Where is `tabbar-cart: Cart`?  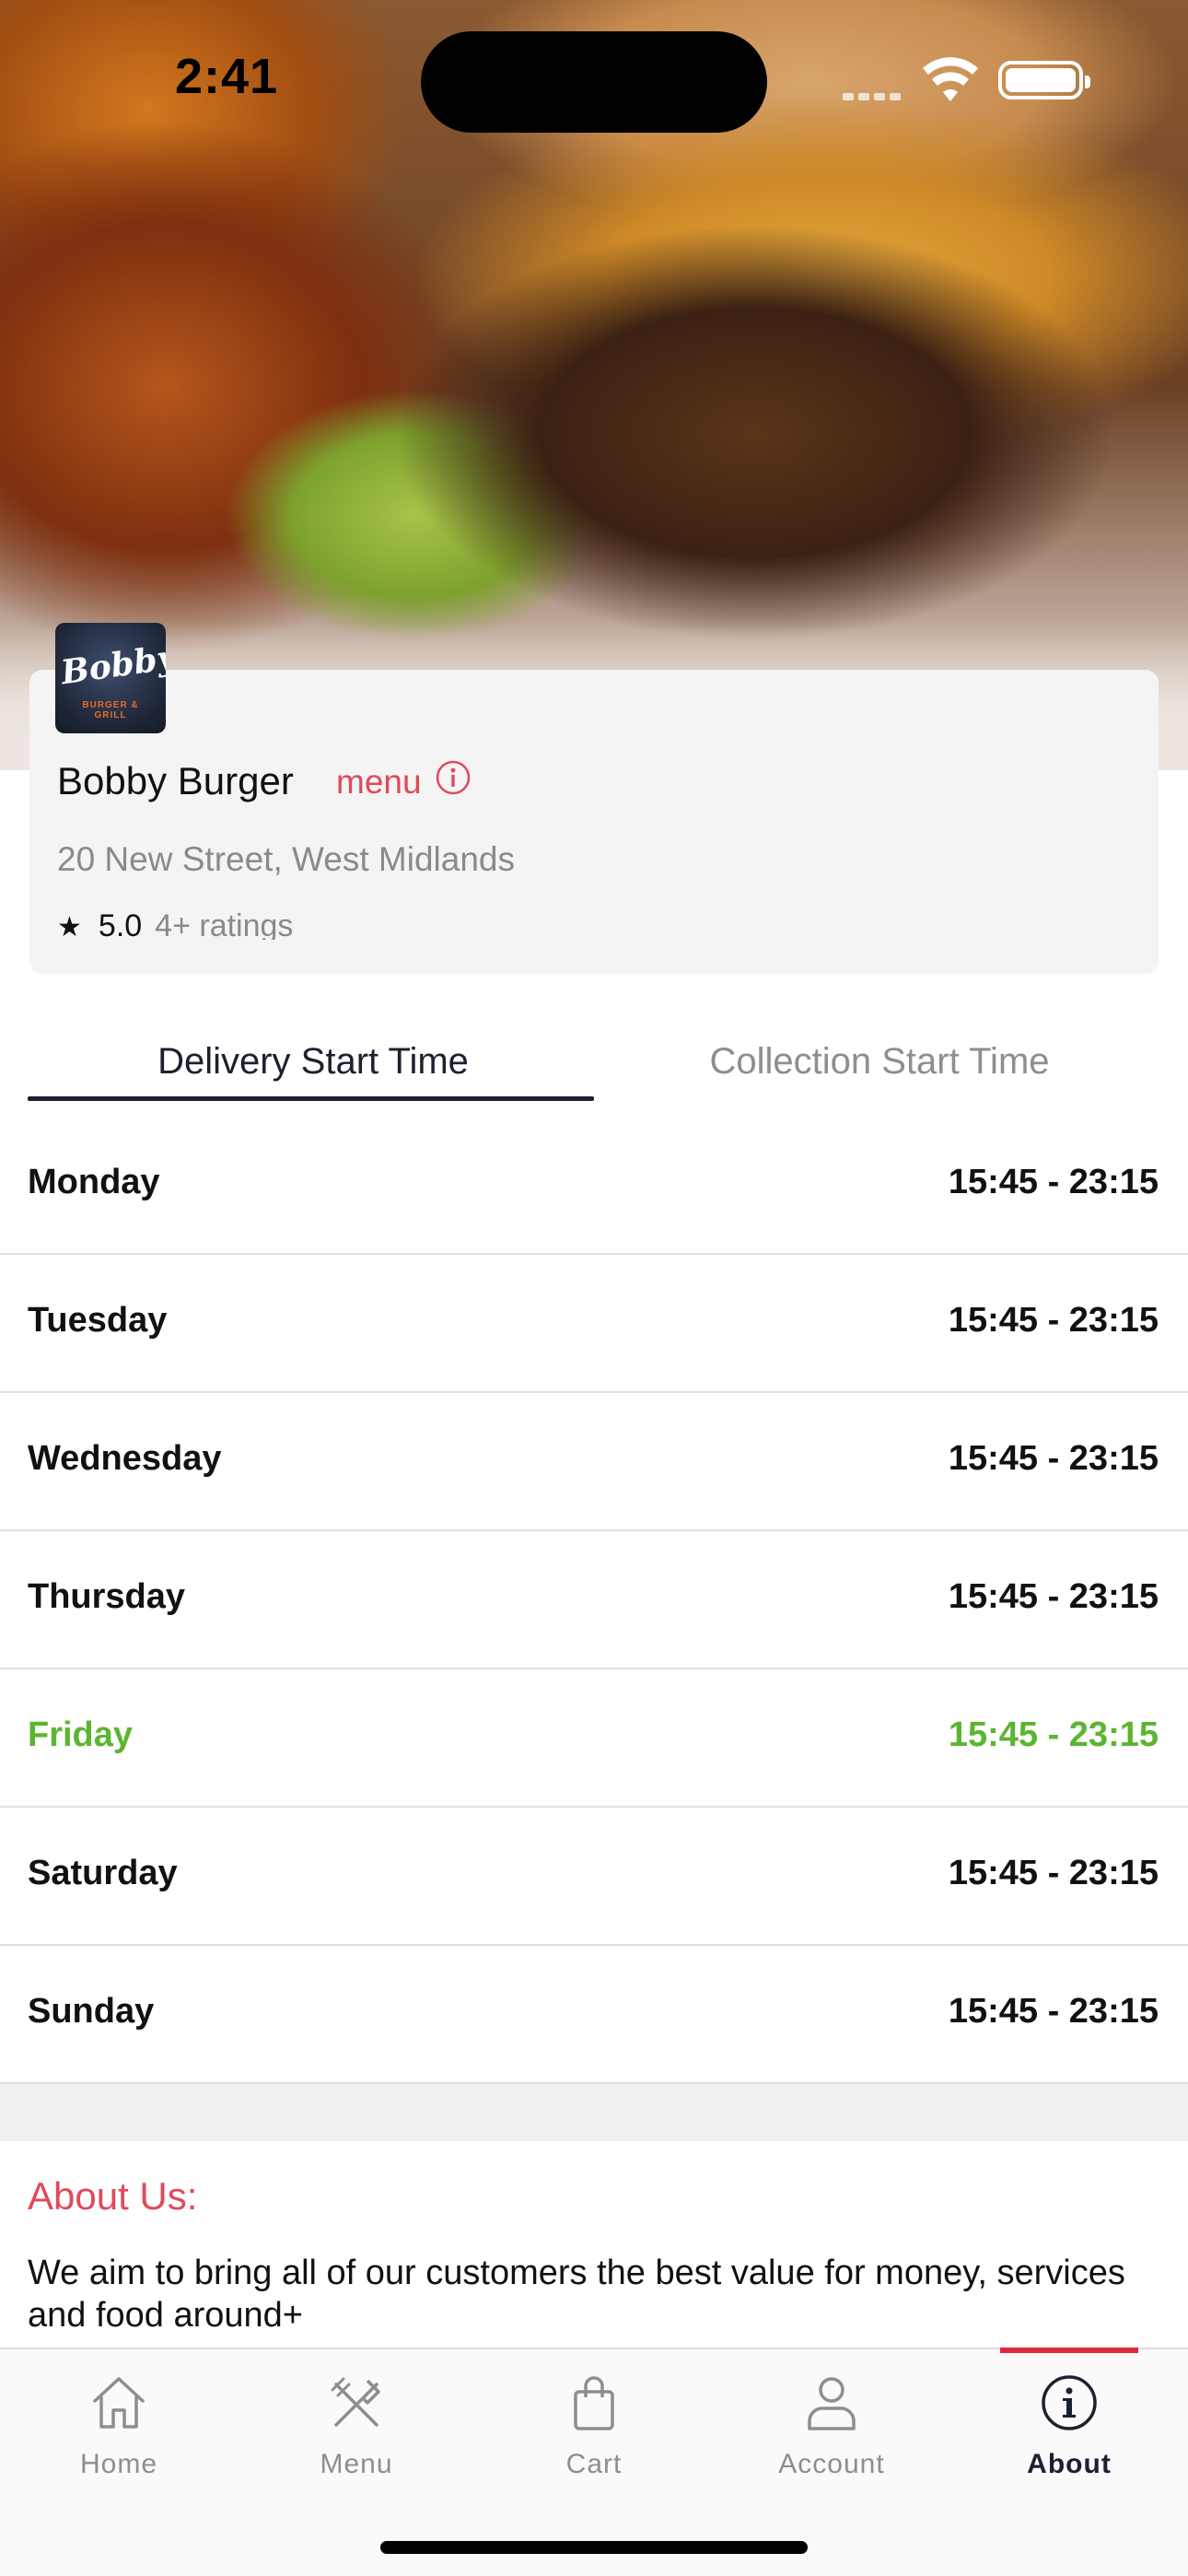 tabbar-cart: Cart is located at coordinates (594, 2432).